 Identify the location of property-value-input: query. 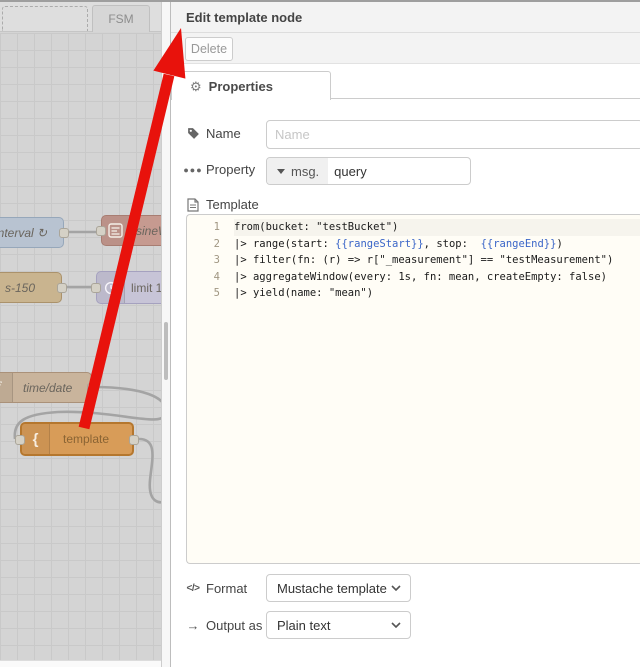
(347, 171).